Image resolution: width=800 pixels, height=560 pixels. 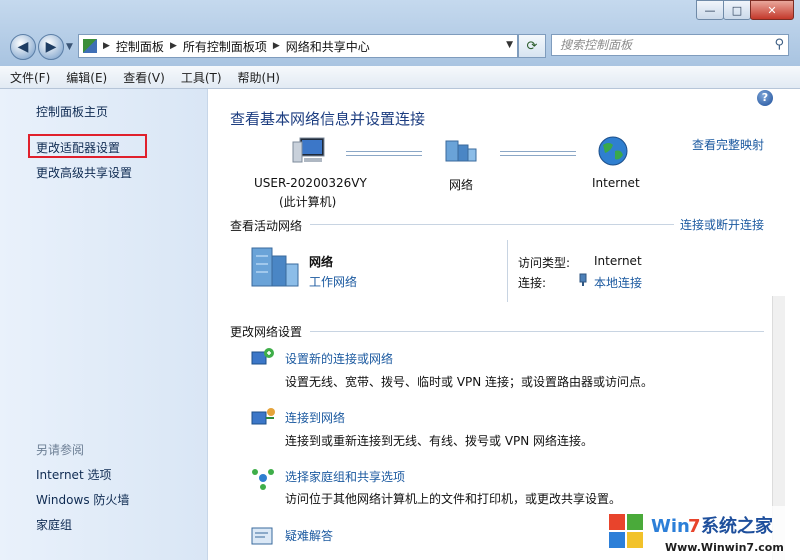 I want to click on divider-vertical, so click(x=507, y=271).